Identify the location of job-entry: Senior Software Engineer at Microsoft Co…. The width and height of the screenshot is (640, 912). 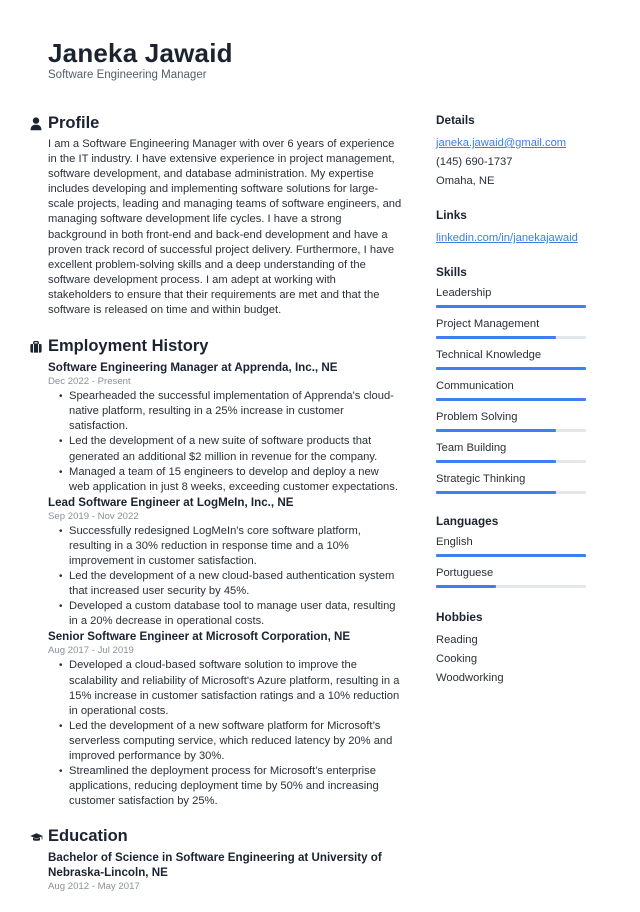
(216, 719).